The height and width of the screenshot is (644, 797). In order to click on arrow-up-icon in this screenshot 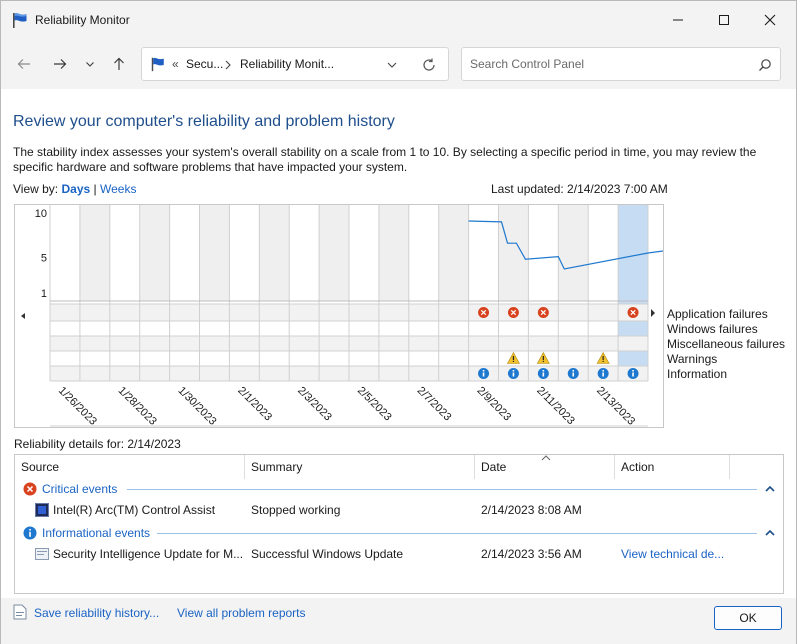, I will do `click(119, 63)`.